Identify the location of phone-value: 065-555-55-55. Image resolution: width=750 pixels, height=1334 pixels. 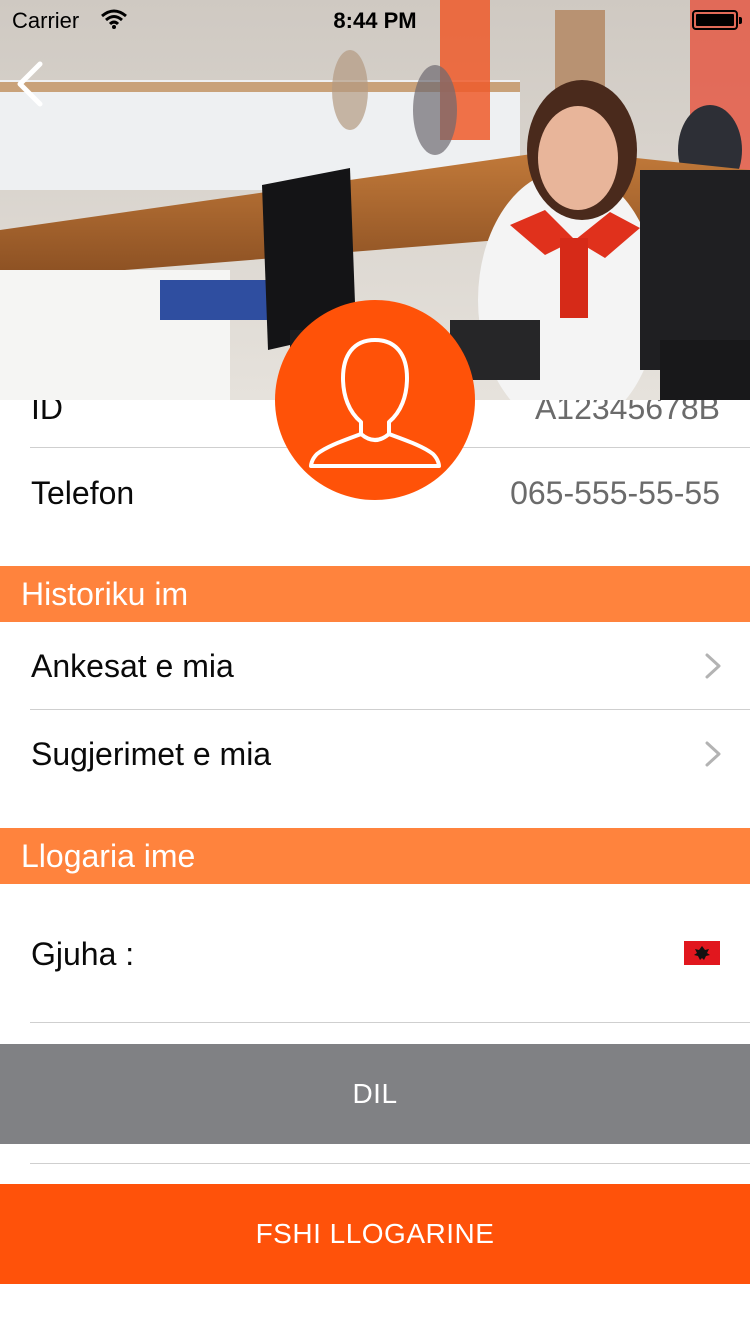
(615, 493).